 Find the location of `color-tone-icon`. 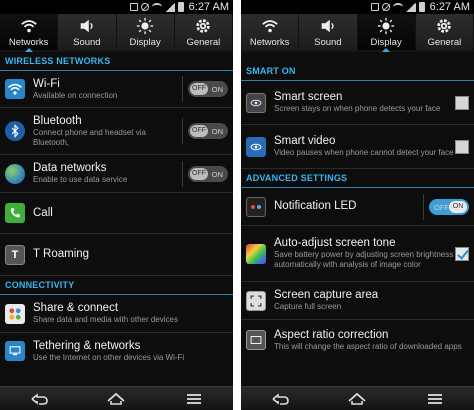

color-tone-icon is located at coordinates (256, 253).